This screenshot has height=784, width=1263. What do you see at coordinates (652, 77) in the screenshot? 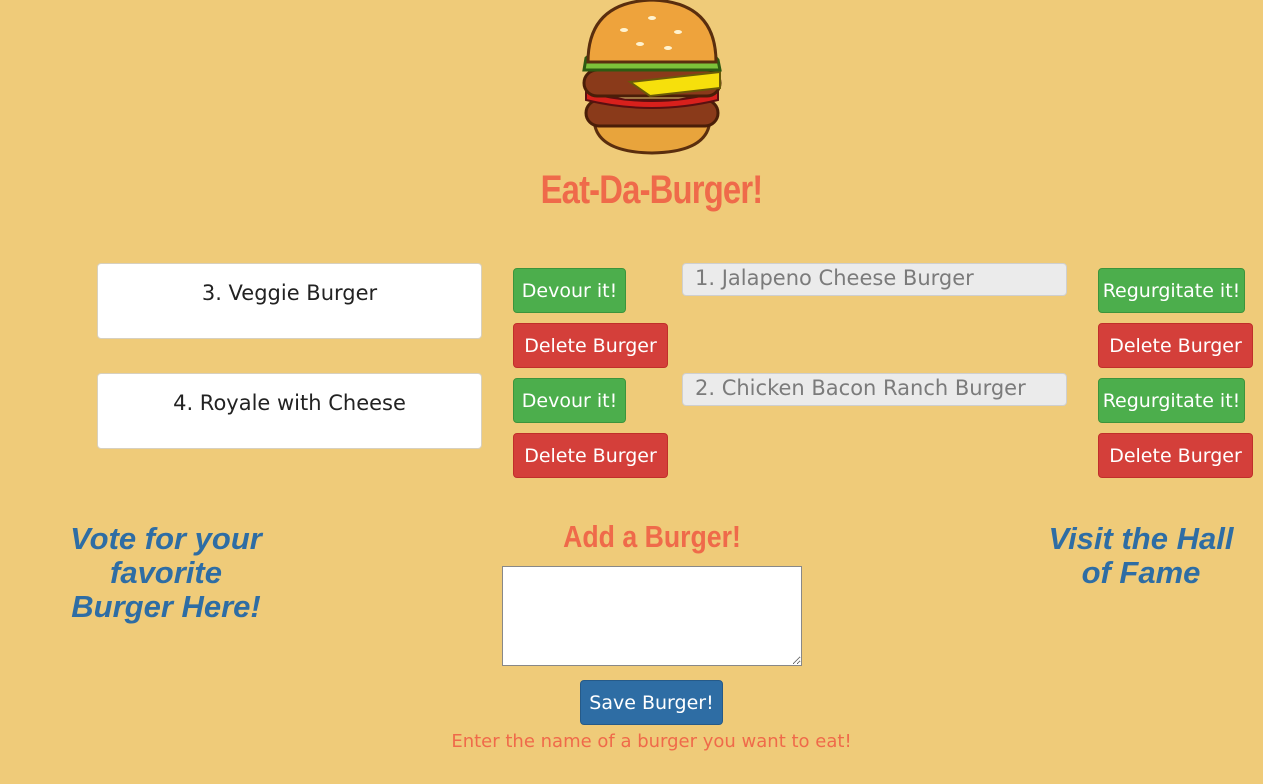
I see `burger-icon` at bounding box center [652, 77].